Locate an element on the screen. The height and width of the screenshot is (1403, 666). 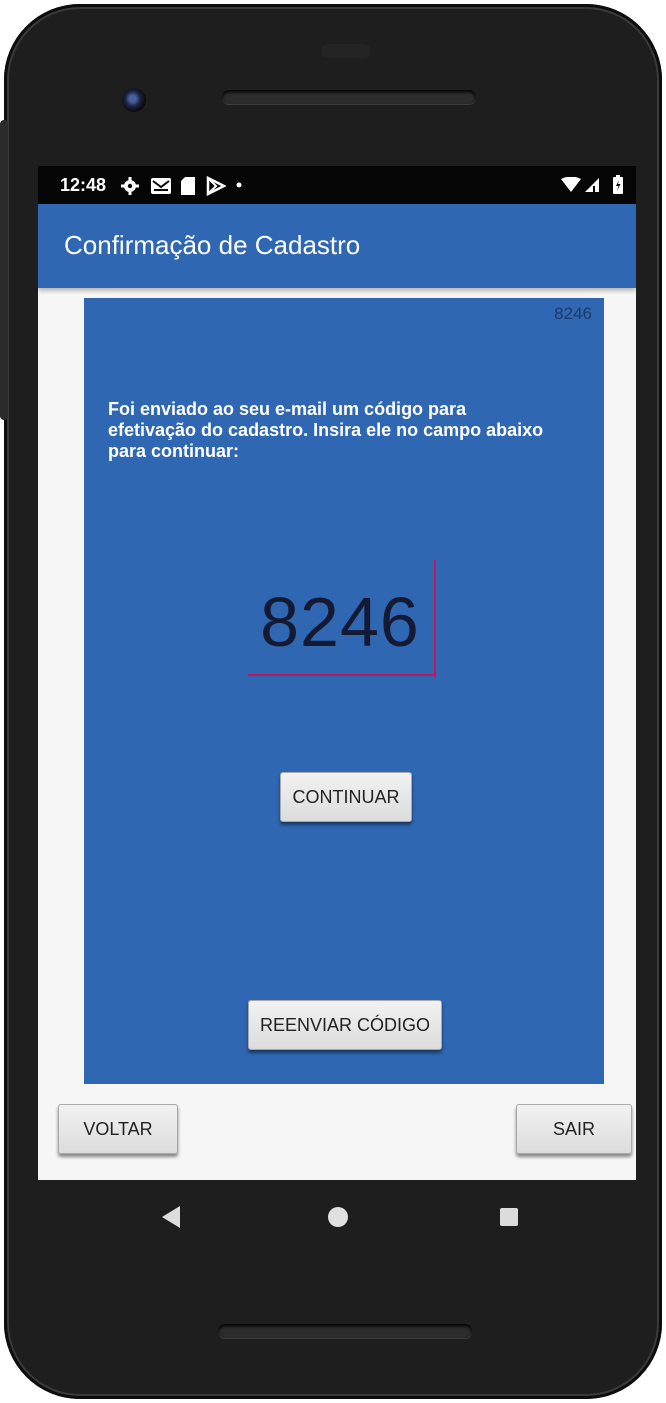
code-input-underline is located at coordinates (342, 675).